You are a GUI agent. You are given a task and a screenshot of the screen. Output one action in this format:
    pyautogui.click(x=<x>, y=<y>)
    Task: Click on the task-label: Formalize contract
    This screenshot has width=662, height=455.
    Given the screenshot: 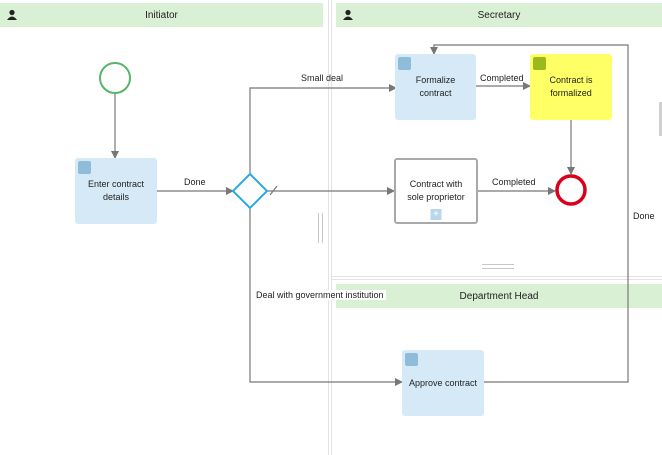 What is the action you would take?
    pyautogui.click(x=435, y=86)
    